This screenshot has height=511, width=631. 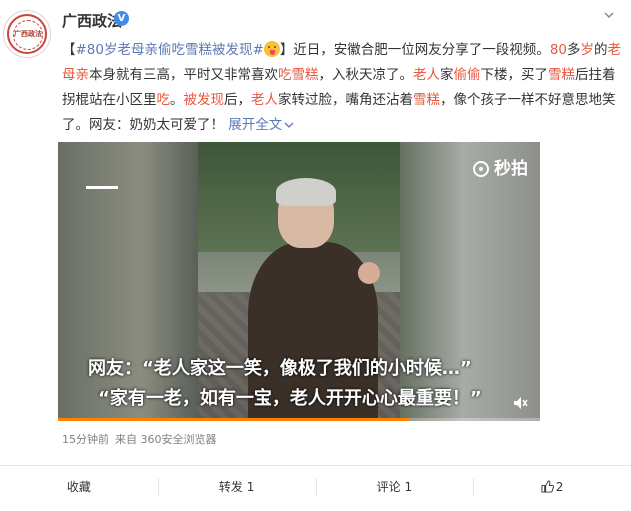 I want to click on post-source: 来自 360安全浏览器, so click(x=166, y=439).